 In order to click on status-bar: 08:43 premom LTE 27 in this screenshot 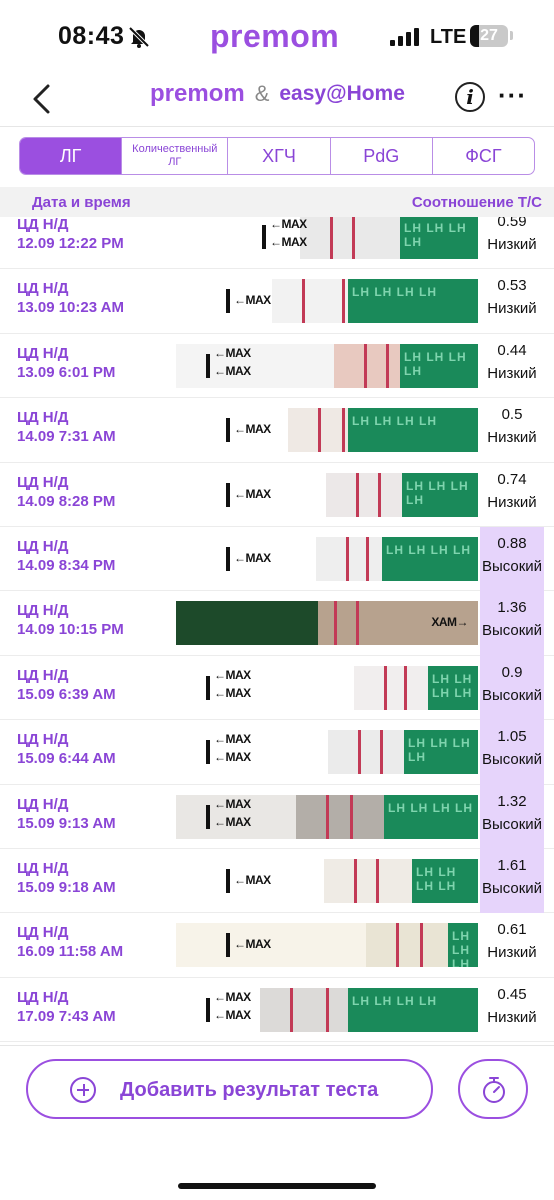, I will do `click(277, 37)`.